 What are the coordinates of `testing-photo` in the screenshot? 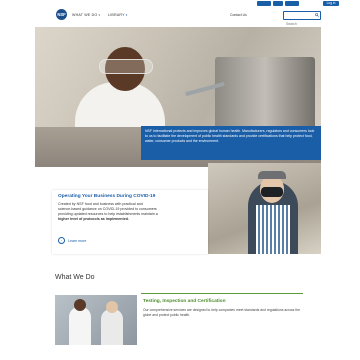 It's located at (96, 320).